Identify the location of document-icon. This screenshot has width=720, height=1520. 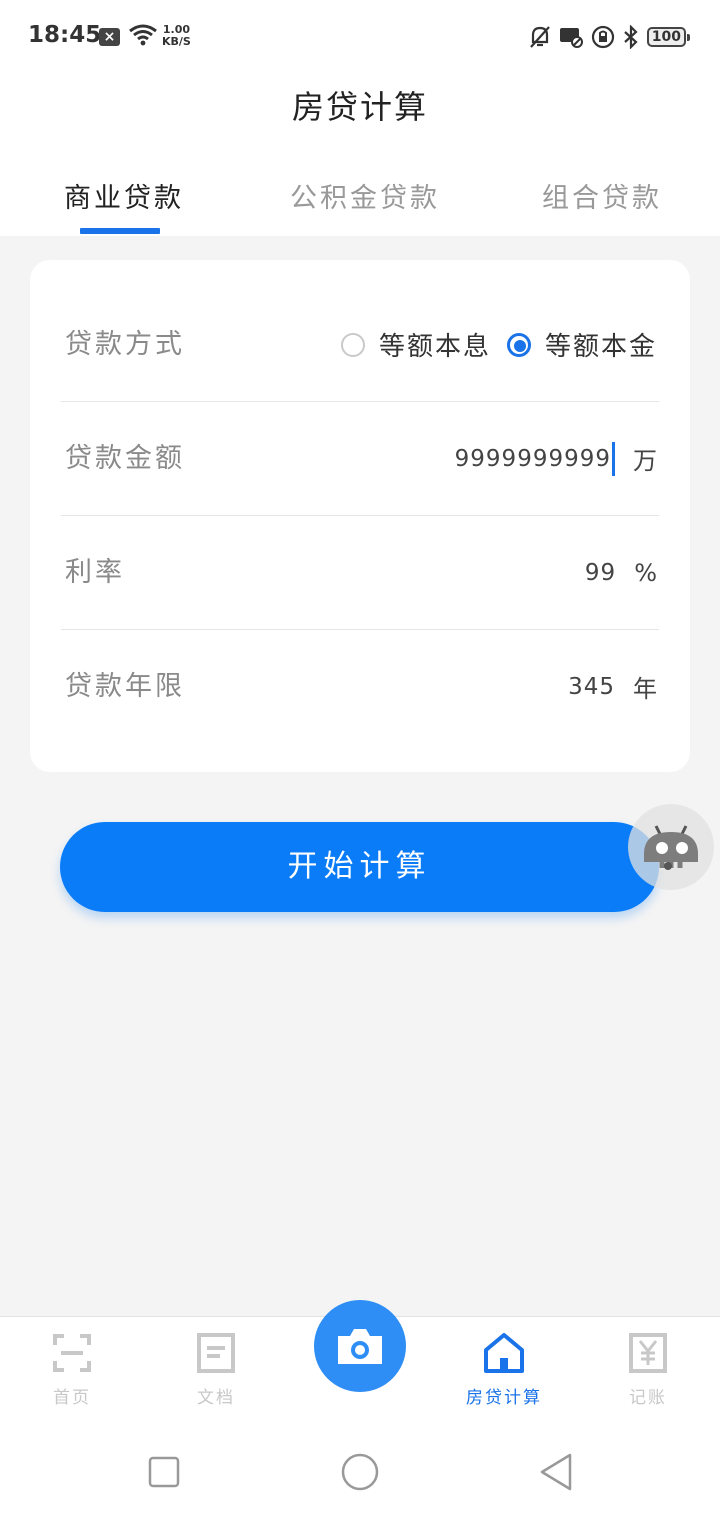
(216, 1353).